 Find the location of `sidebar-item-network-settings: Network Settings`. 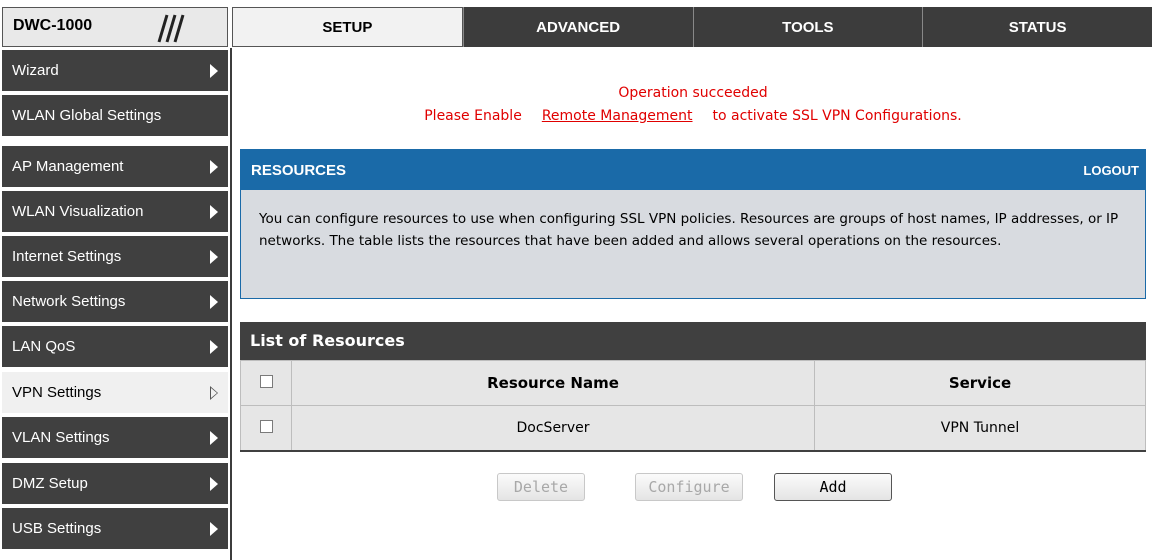

sidebar-item-network-settings: Network Settings is located at coordinates (115, 302).